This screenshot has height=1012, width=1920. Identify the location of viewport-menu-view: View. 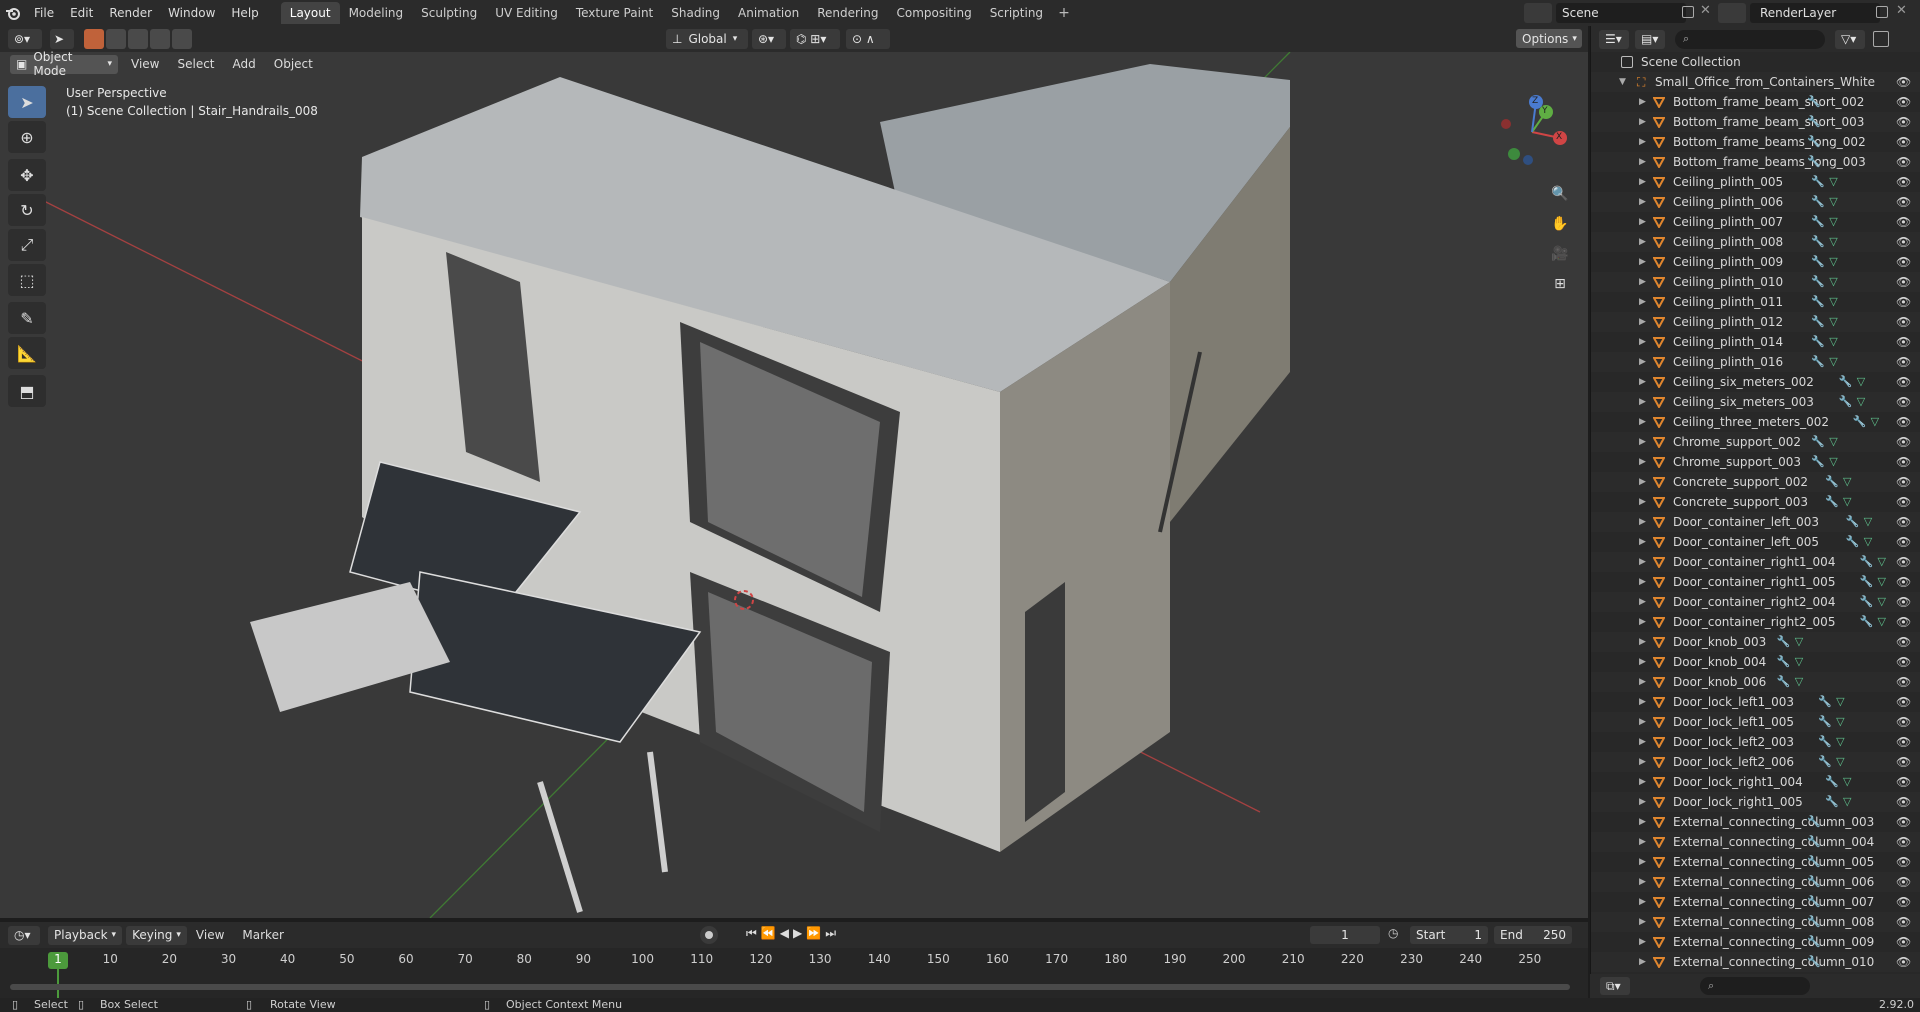
(145, 64).